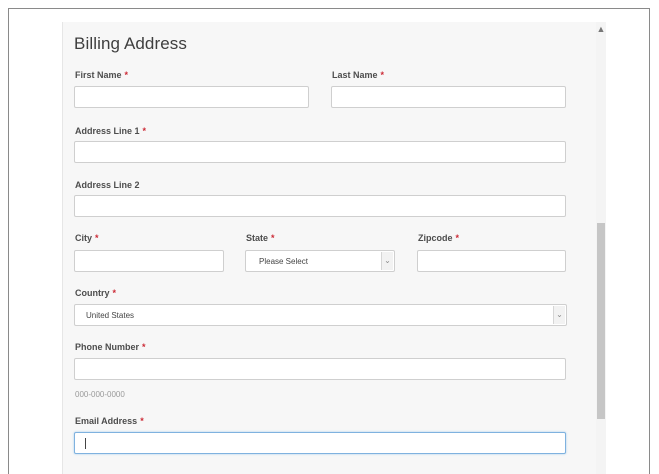 The image size is (659, 474). I want to click on last-name-label: Last Name *, so click(358, 75).